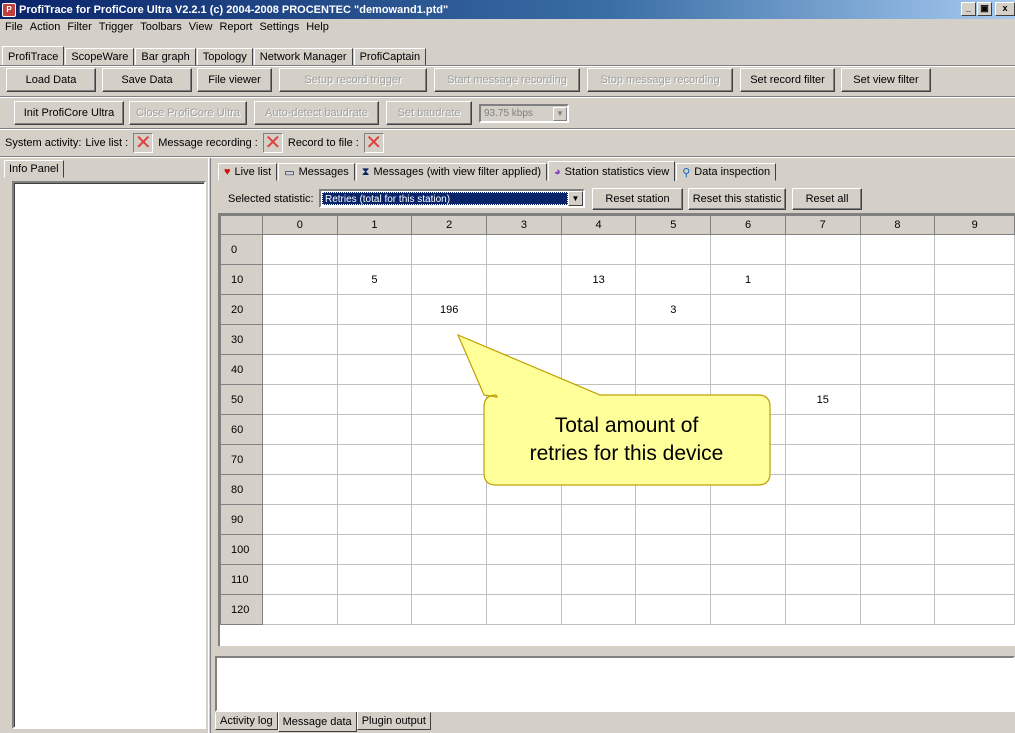 This screenshot has height=733, width=1015. Describe the element at coordinates (241, 609) in the screenshot. I see `row-header: 120` at that location.